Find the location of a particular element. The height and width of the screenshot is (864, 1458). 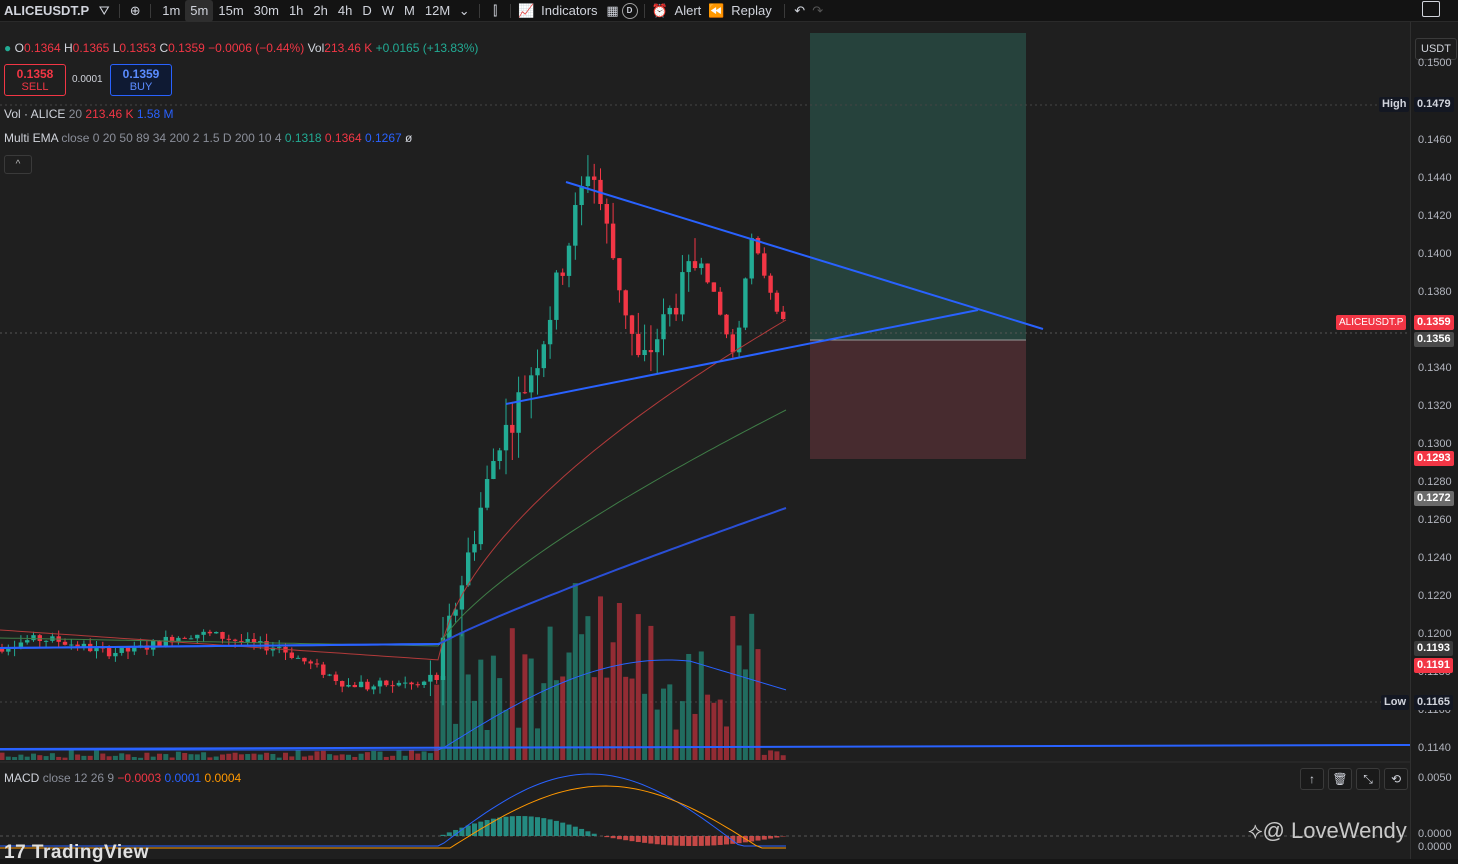

vol-label: Vol is located at coordinates (316, 48).